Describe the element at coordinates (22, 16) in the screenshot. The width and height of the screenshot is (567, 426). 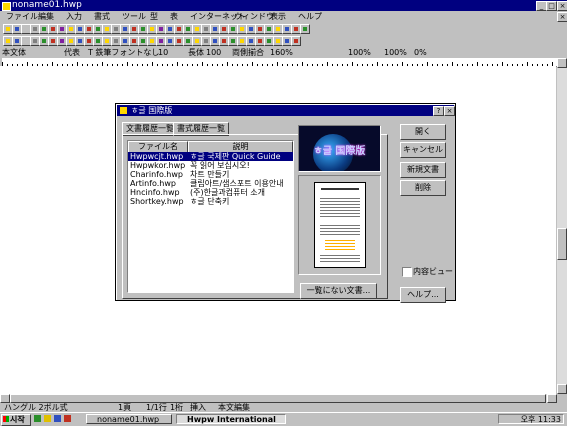
I see `menu-file: ファイル` at that location.